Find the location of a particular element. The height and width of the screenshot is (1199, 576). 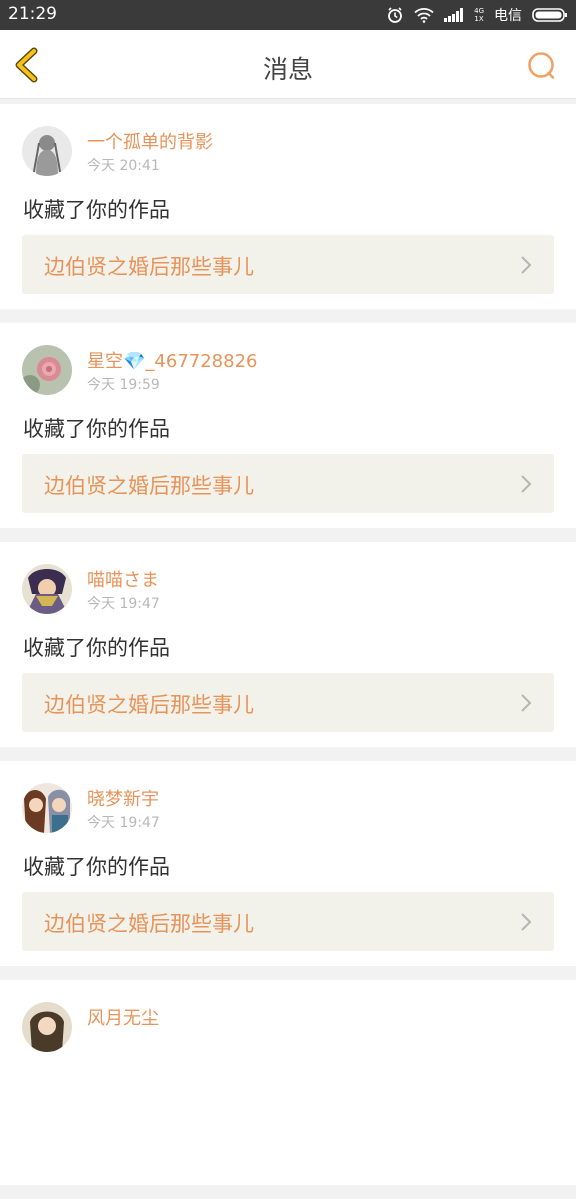

page-title: 消息 is located at coordinates (287, 69).